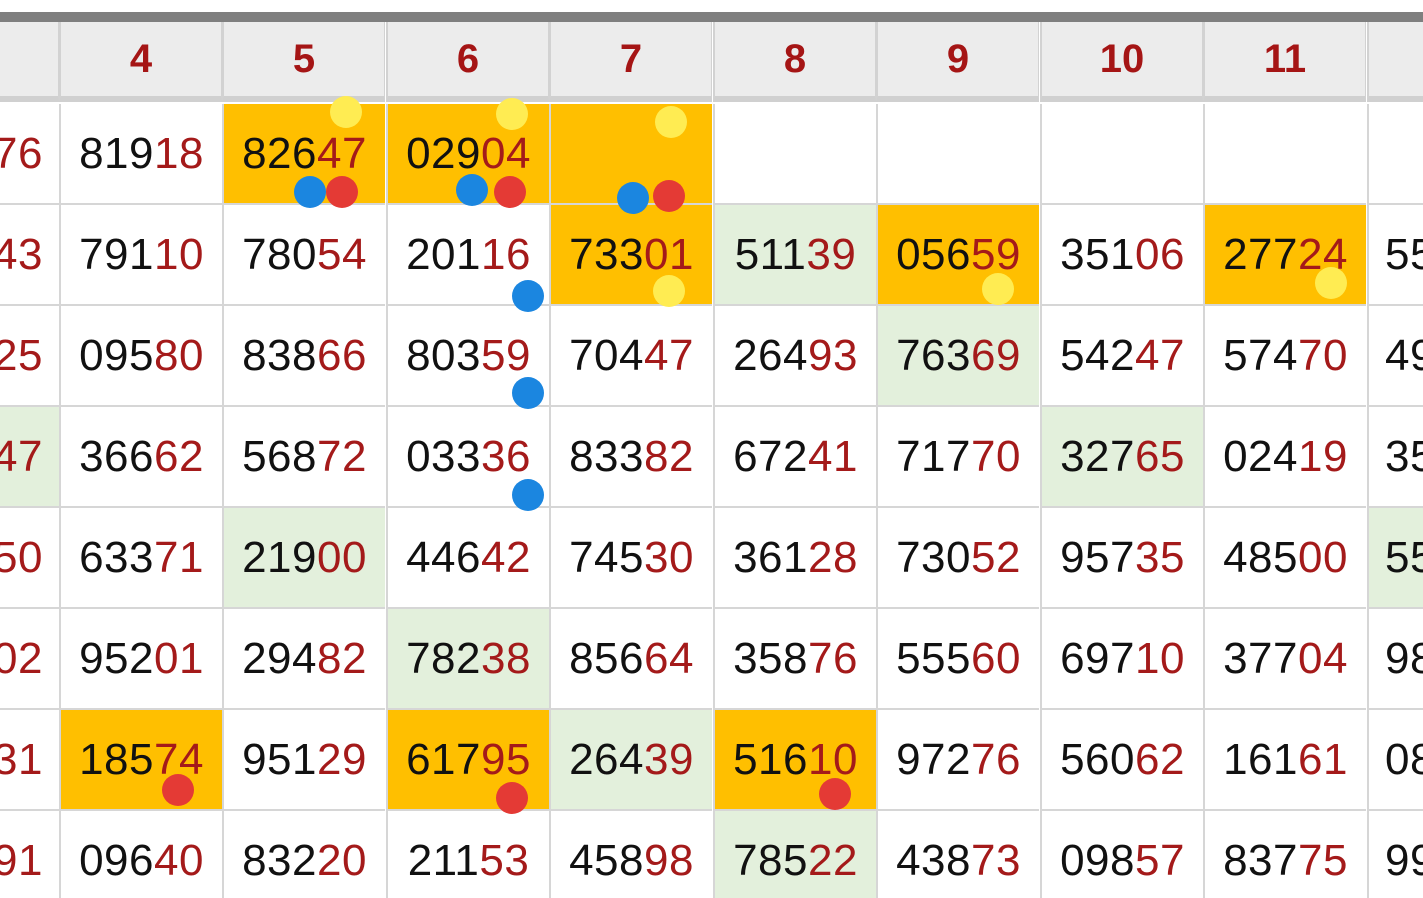  What do you see at coordinates (140, 62) in the screenshot?
I see `column-header-4: 4` at bounding box center [140, 62].